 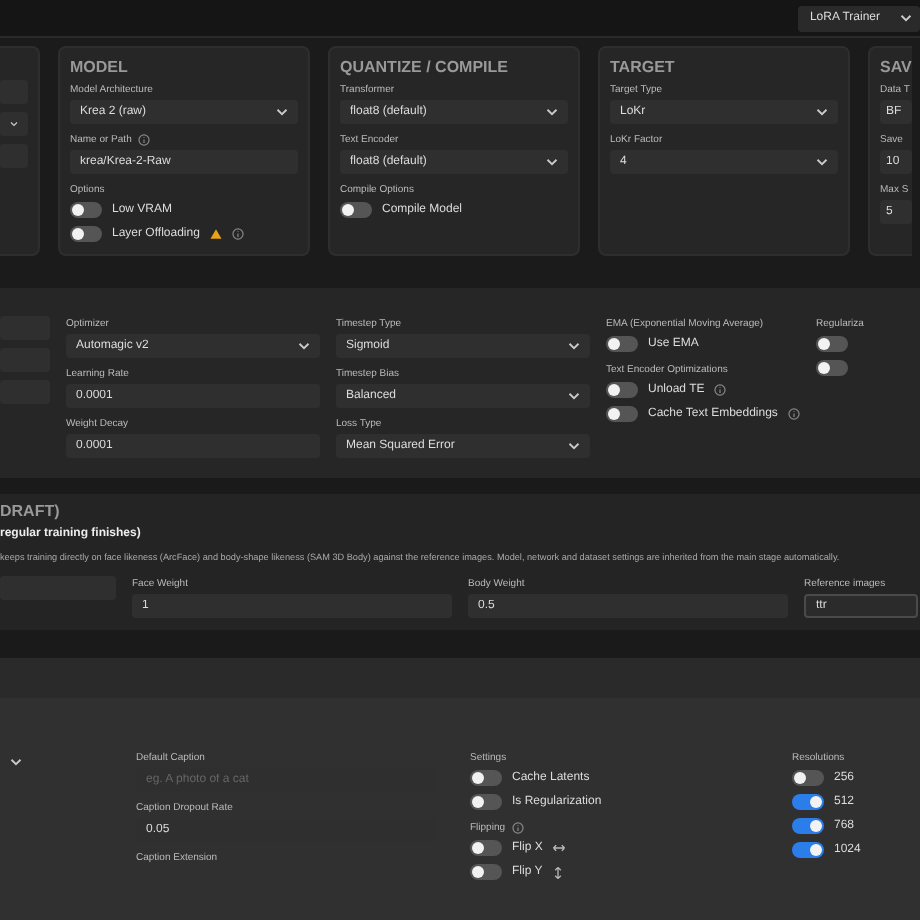 I want to click on panel-title: QUANTIZE / COMPILE, so click(x=425, y=67).